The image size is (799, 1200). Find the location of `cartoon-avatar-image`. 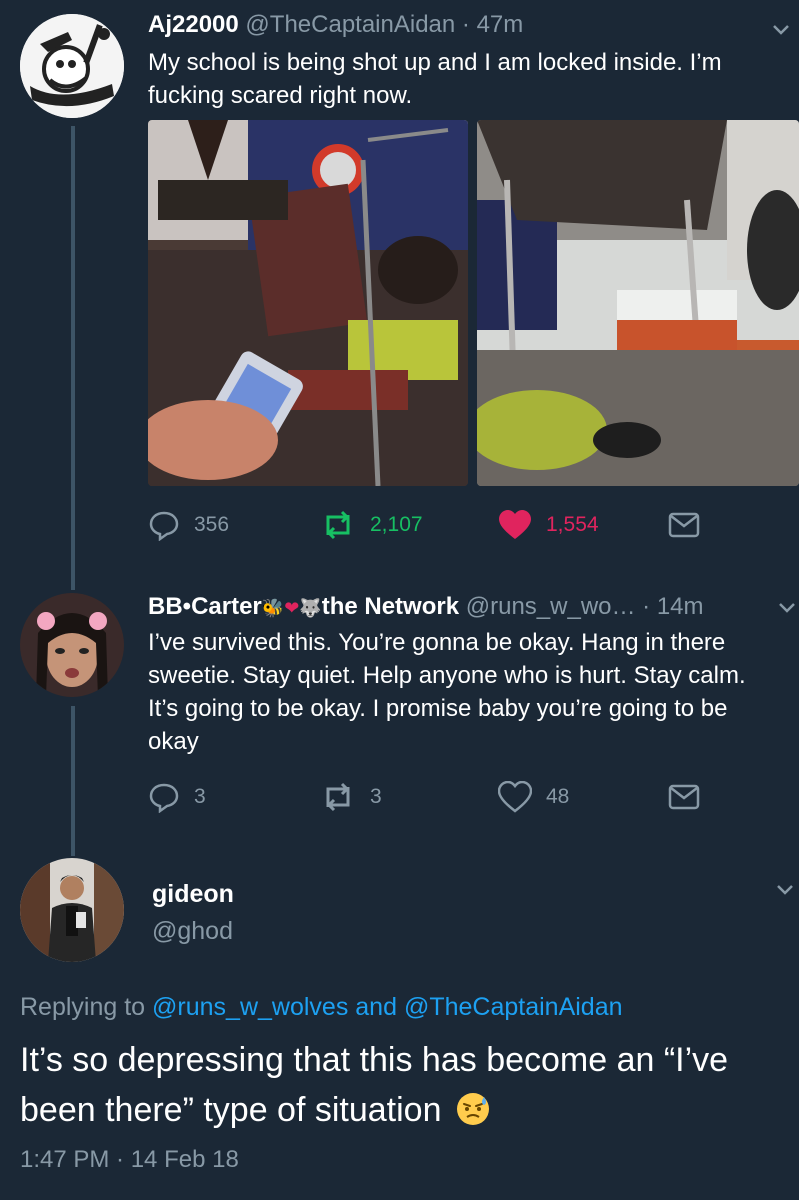

cartoon-avatar-image is located at coordinates (72, 66).